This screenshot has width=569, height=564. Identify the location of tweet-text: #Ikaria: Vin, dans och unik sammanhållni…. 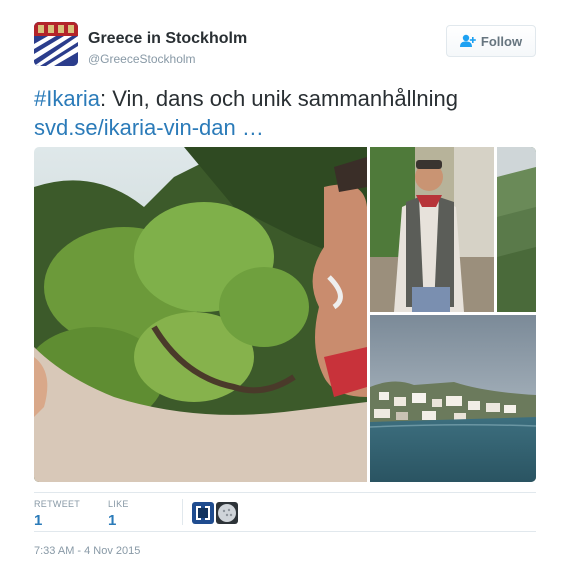
(289, 113).